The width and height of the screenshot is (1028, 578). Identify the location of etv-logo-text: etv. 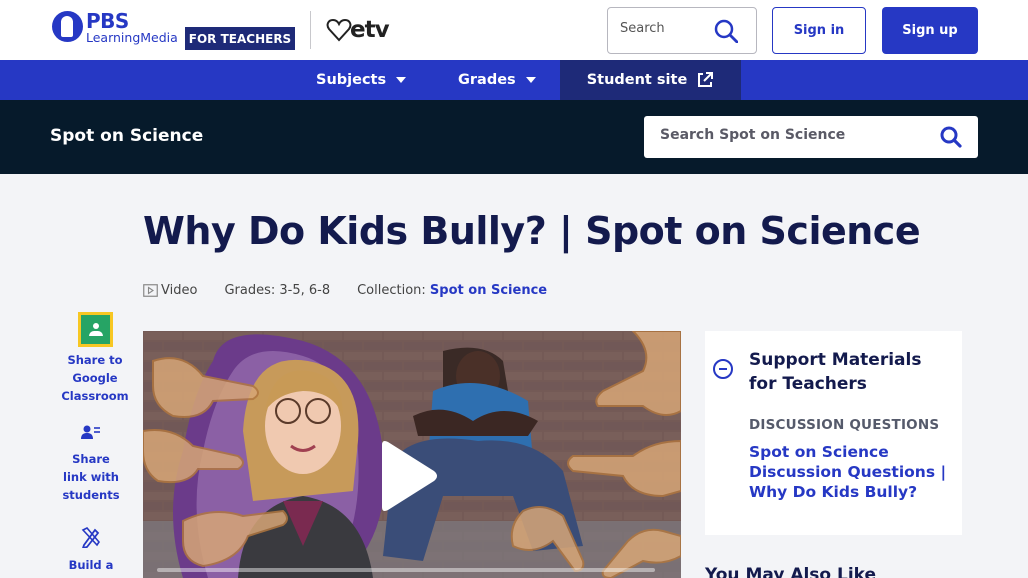
(370, 30).